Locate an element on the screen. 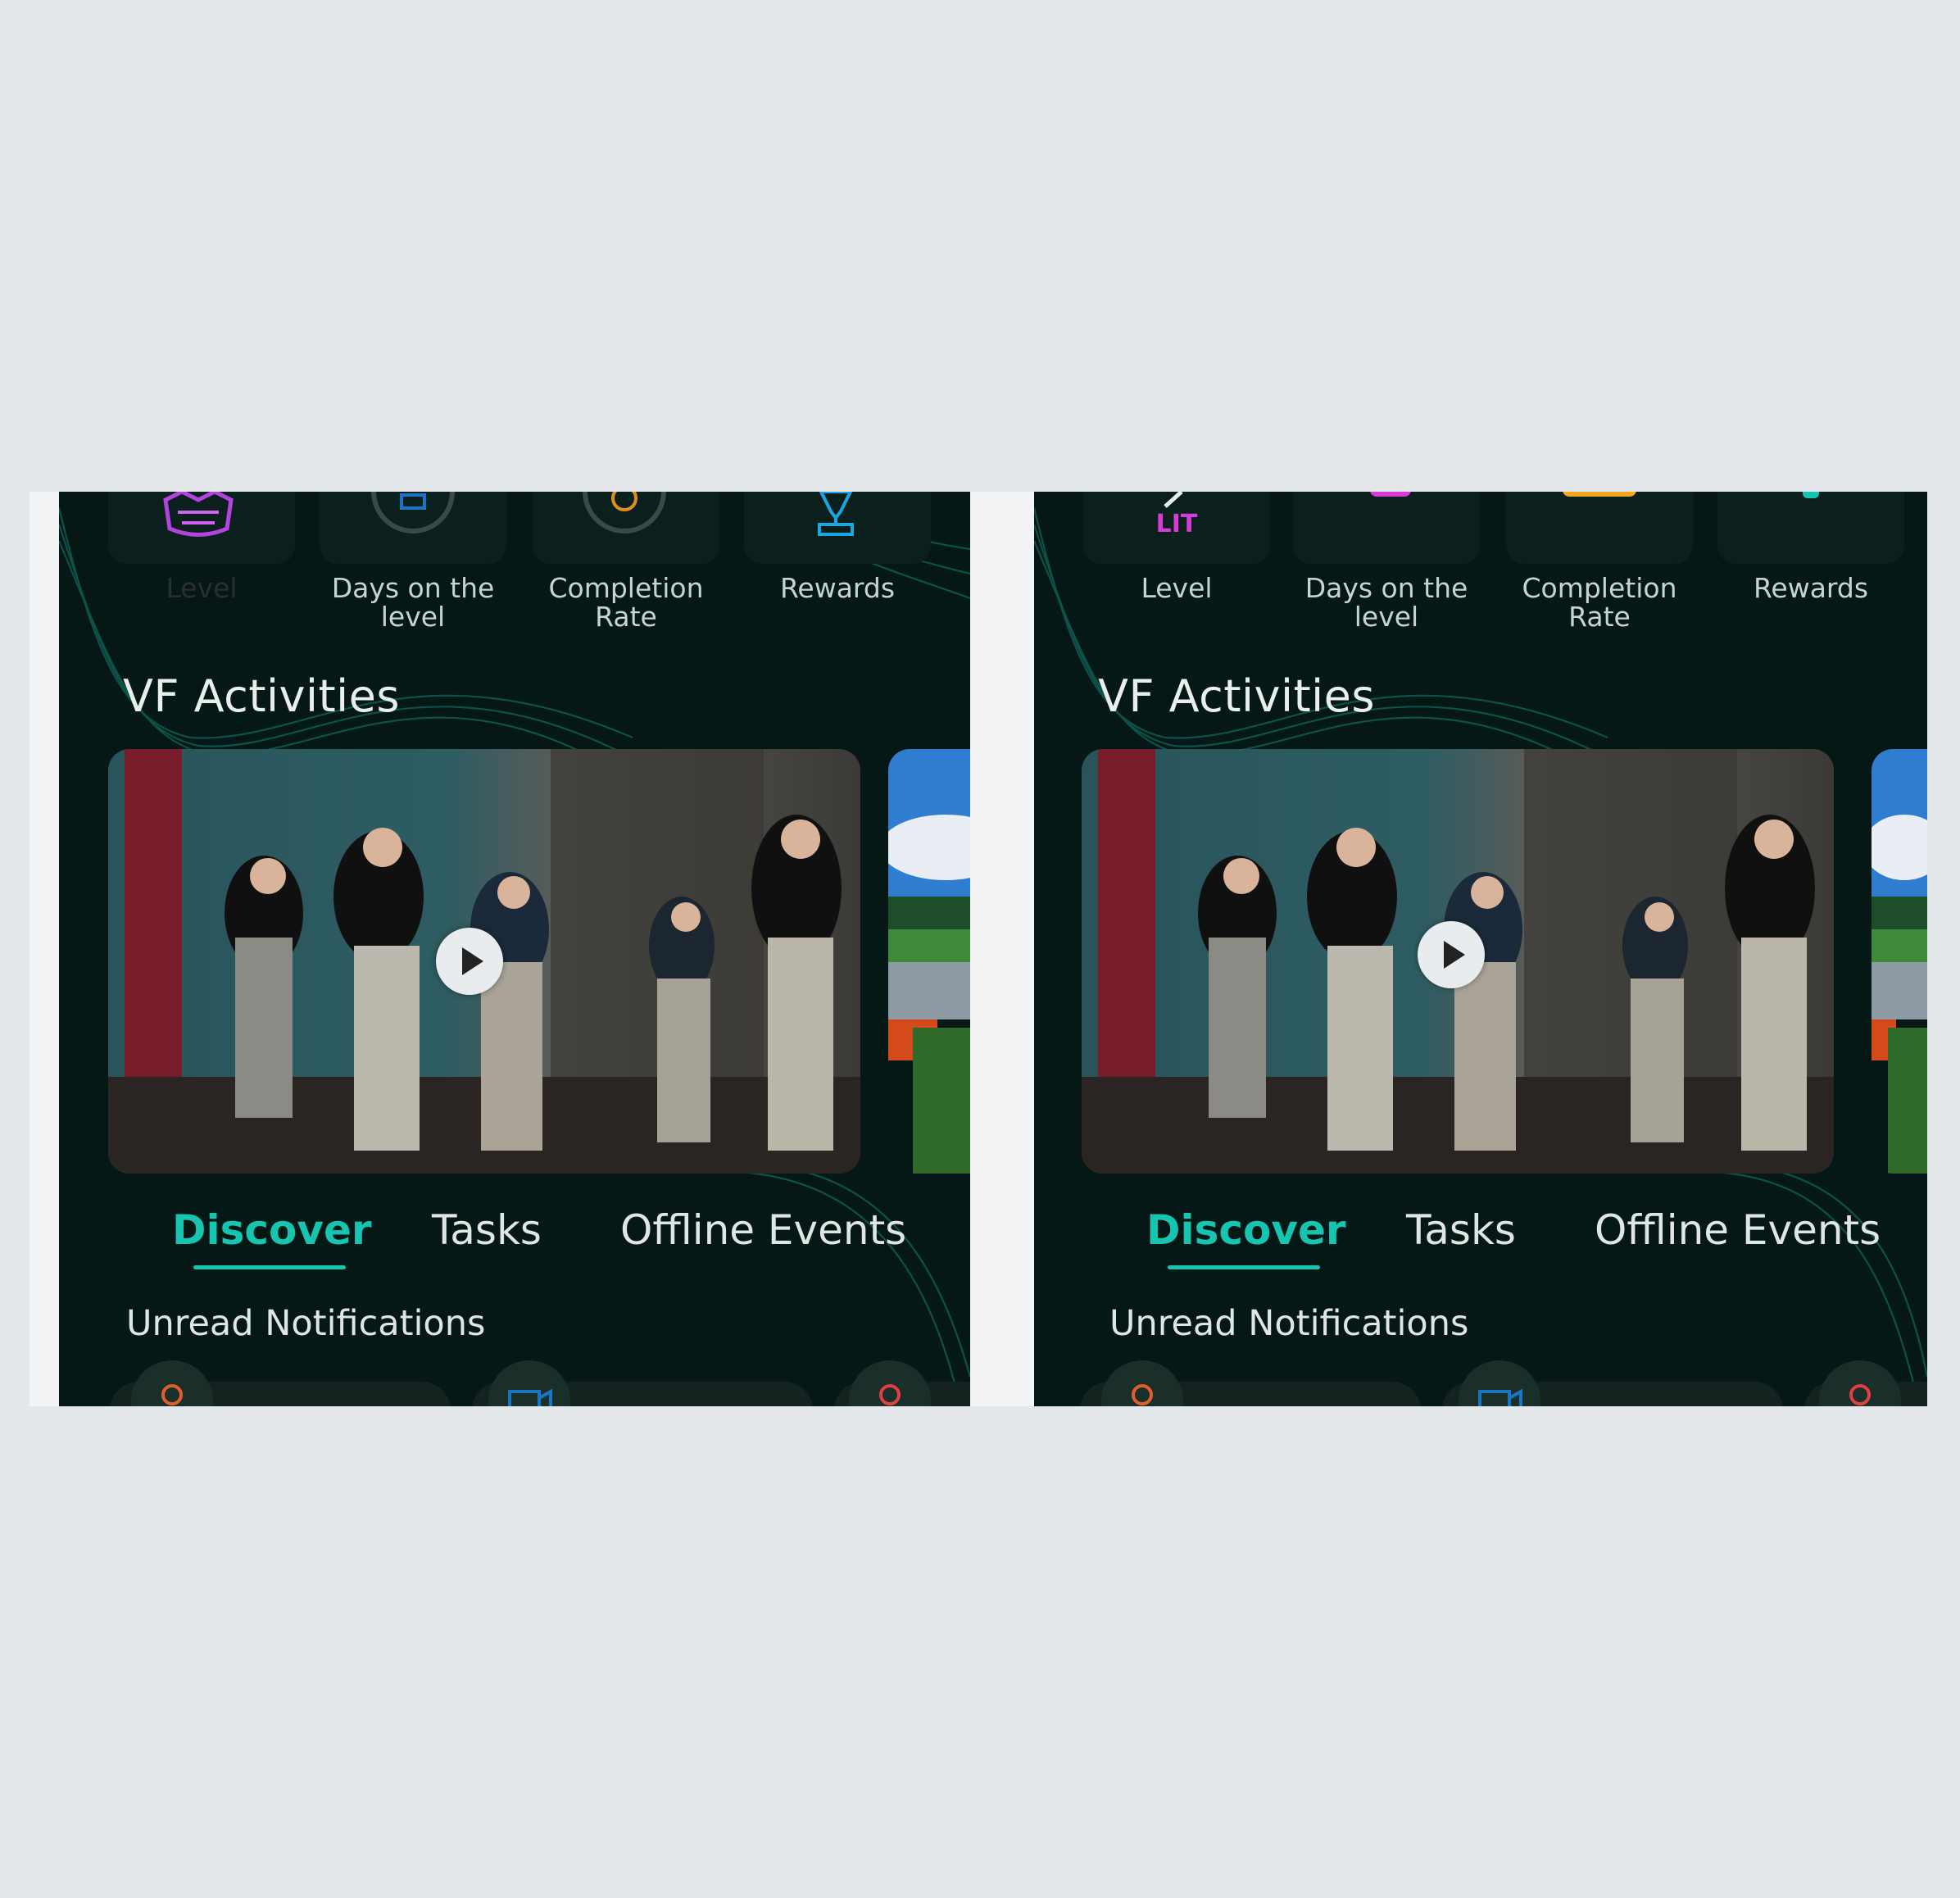 This screenshot has height=1898, width=1960. level-spark-icon is located at coordinates (1173, 500).